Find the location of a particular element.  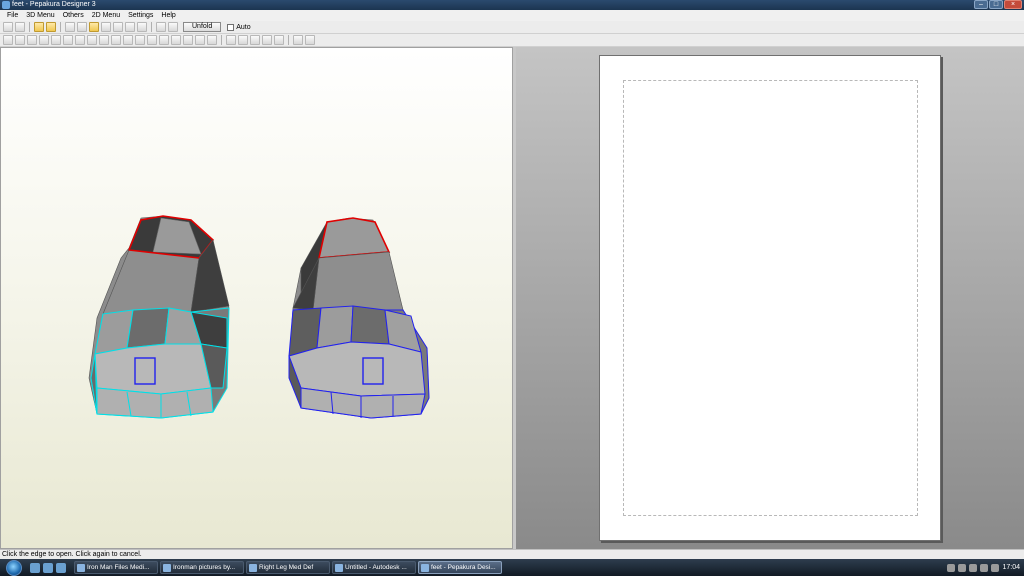

close-button: × is located at coordinates (1013, 4).